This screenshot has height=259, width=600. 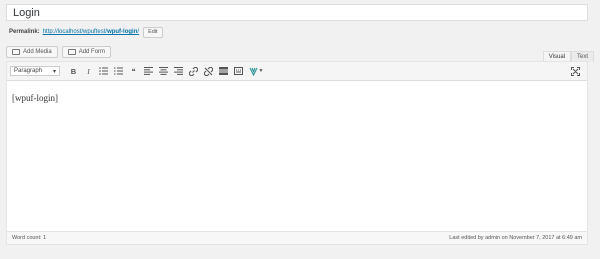 What do you see at coordinates (118, 71) in the screenshot?
I see `numbered-list-icon` at bounding box center [118, 71].